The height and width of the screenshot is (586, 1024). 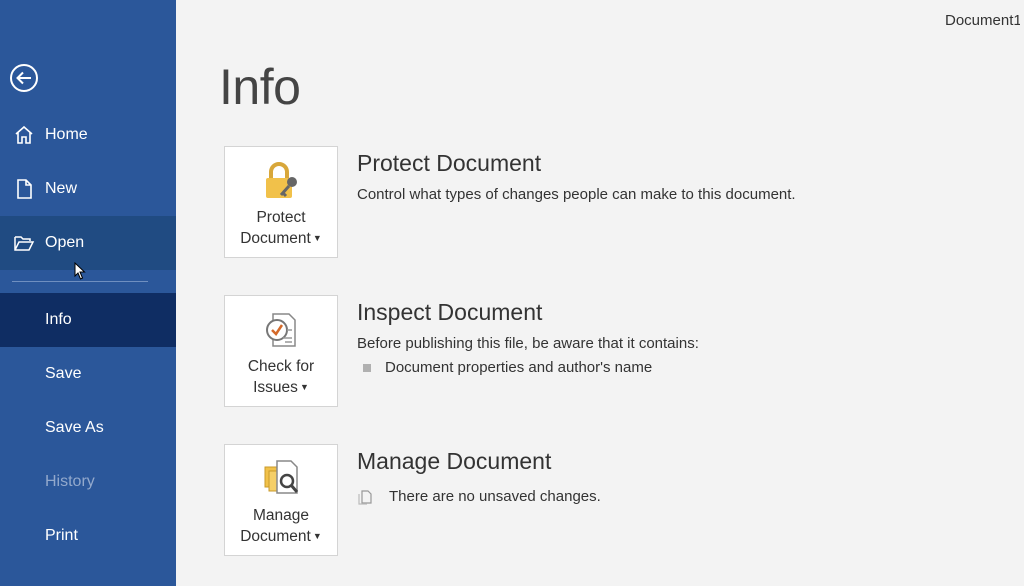 What do you see at coordinates (80, 281) in the screenshot?
I see `sidebar-divider` at bounding box center [80, 281].